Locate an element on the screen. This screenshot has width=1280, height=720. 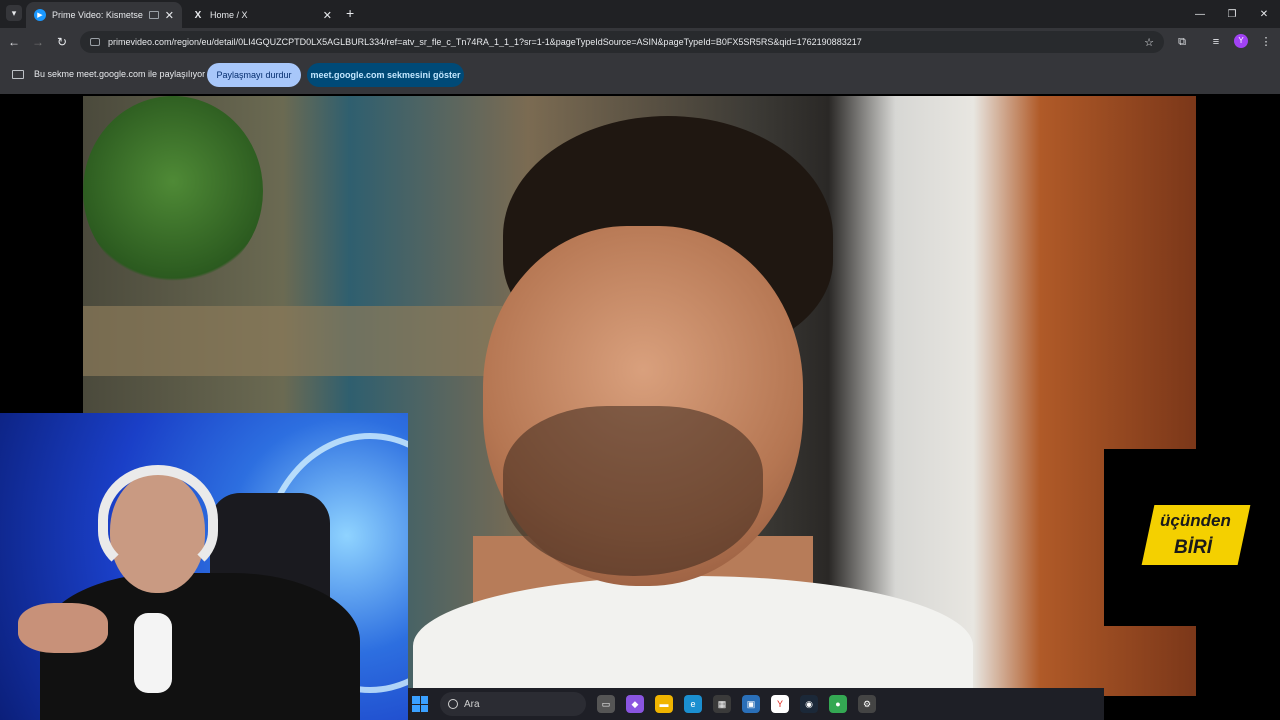
taskbar-search: Ara is located at coordinates (513, 704).